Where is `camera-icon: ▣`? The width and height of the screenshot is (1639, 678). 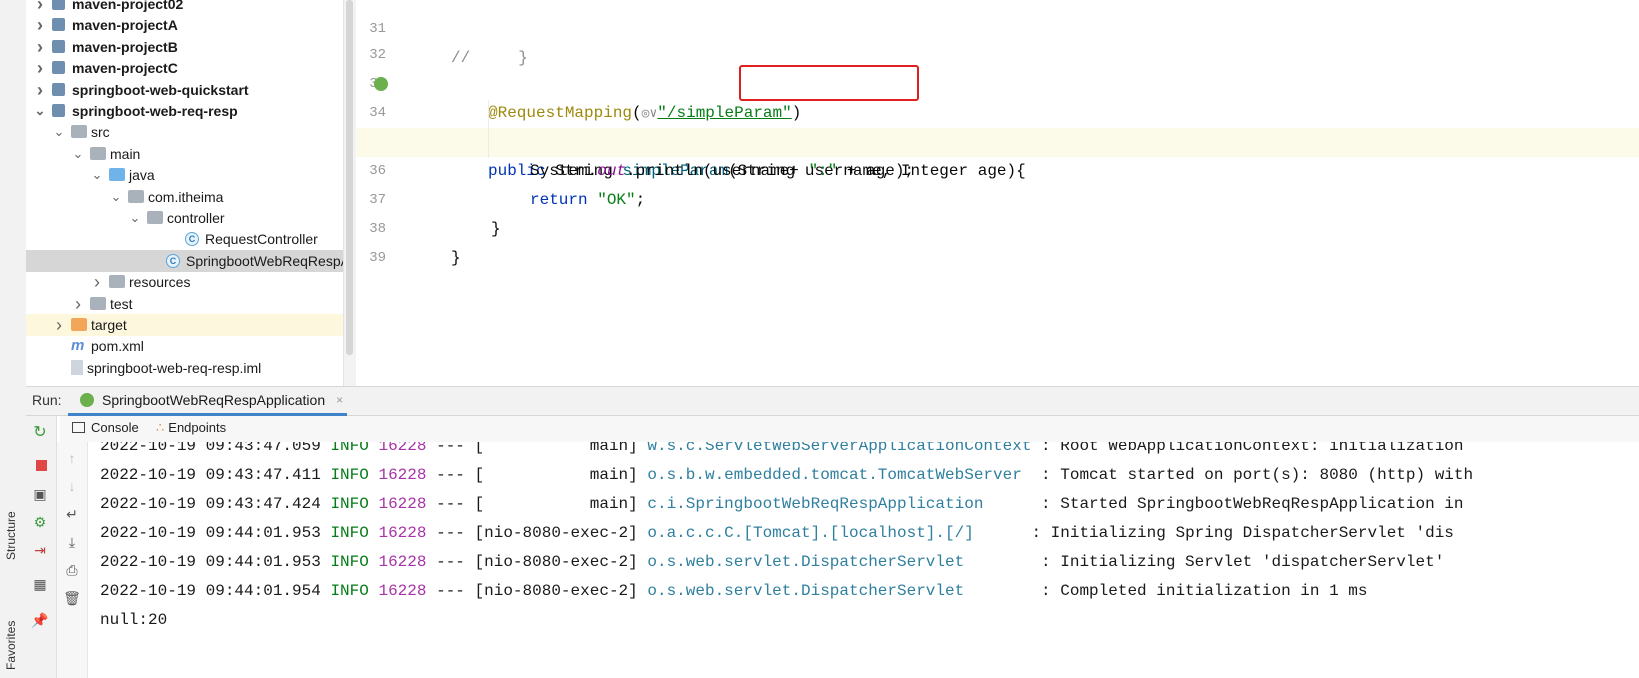 camera-icon: ▣ is located at coordinates (40, 494).